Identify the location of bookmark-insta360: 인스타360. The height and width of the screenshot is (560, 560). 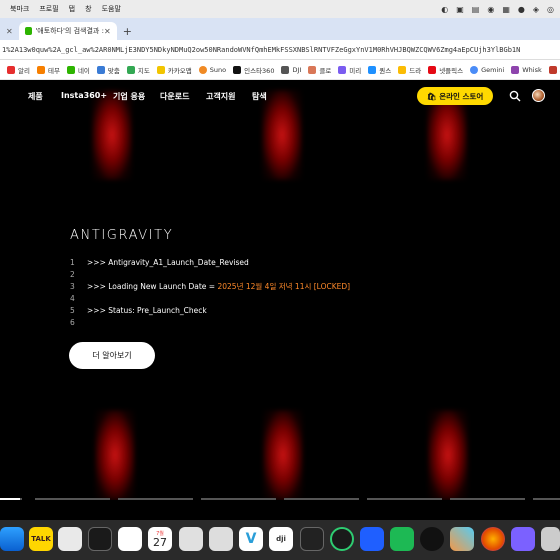
(253, 70).